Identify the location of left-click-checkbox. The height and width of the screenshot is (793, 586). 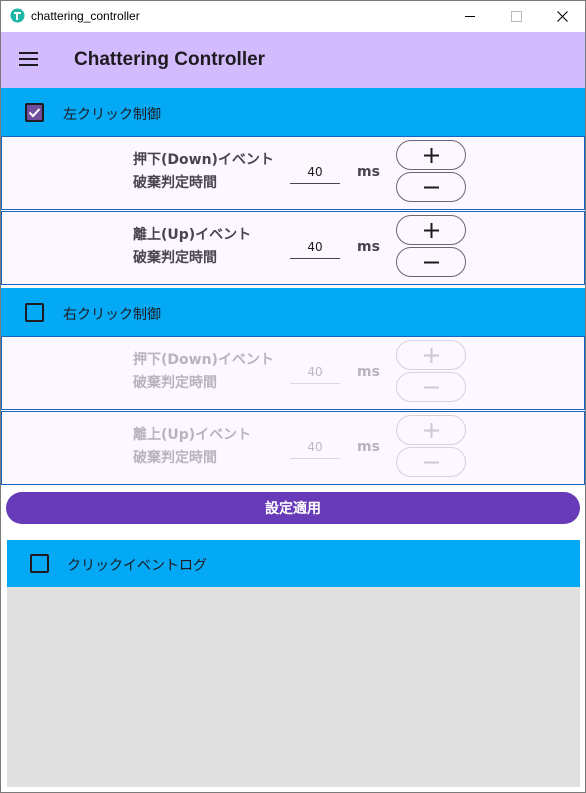
(34, 112).